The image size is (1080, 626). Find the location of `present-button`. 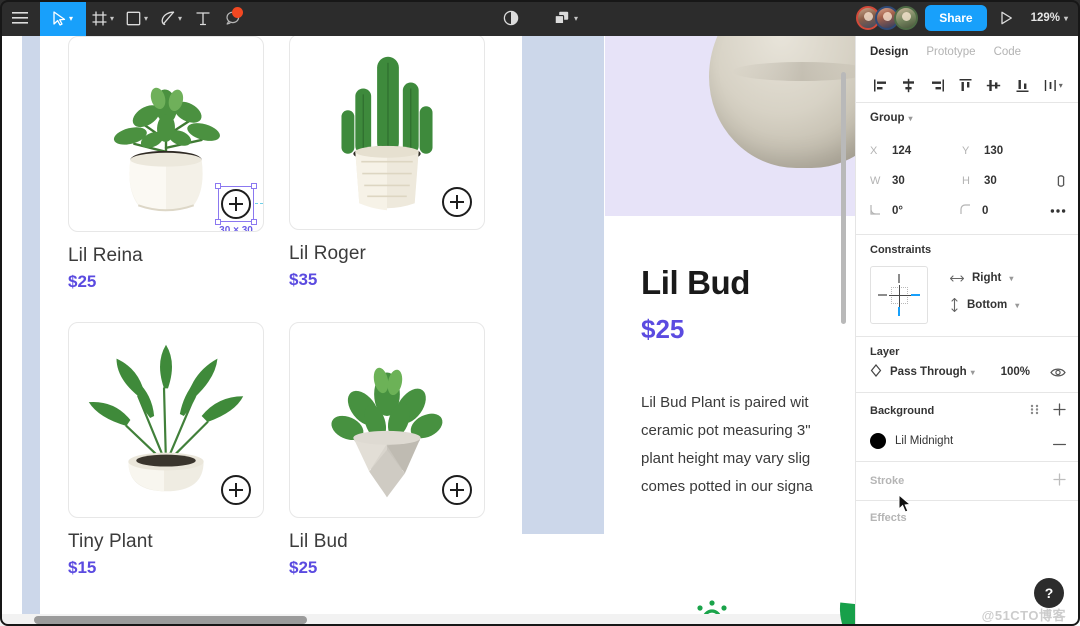

present-button is located at coordinates (1007, 18).